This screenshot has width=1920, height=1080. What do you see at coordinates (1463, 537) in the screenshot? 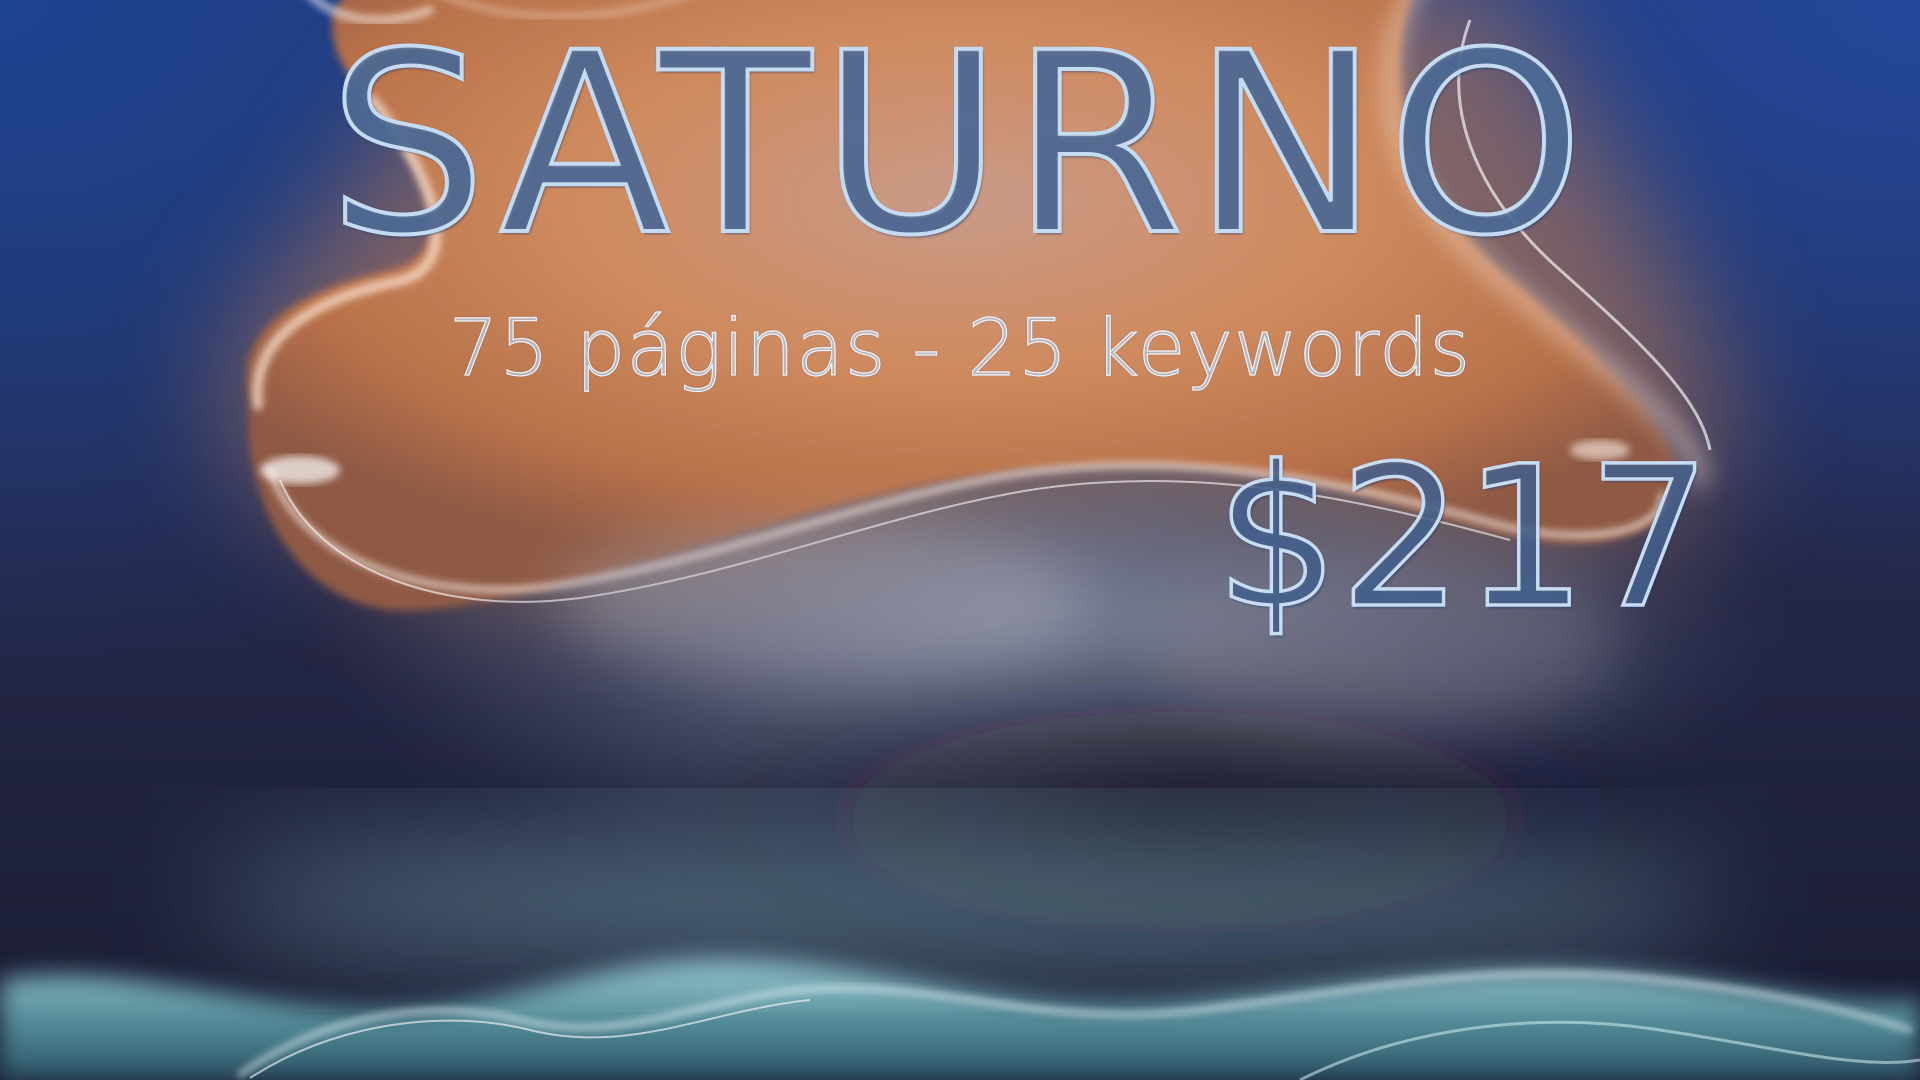
I see `plan-price: $217` at bounding box center [1463, 537].